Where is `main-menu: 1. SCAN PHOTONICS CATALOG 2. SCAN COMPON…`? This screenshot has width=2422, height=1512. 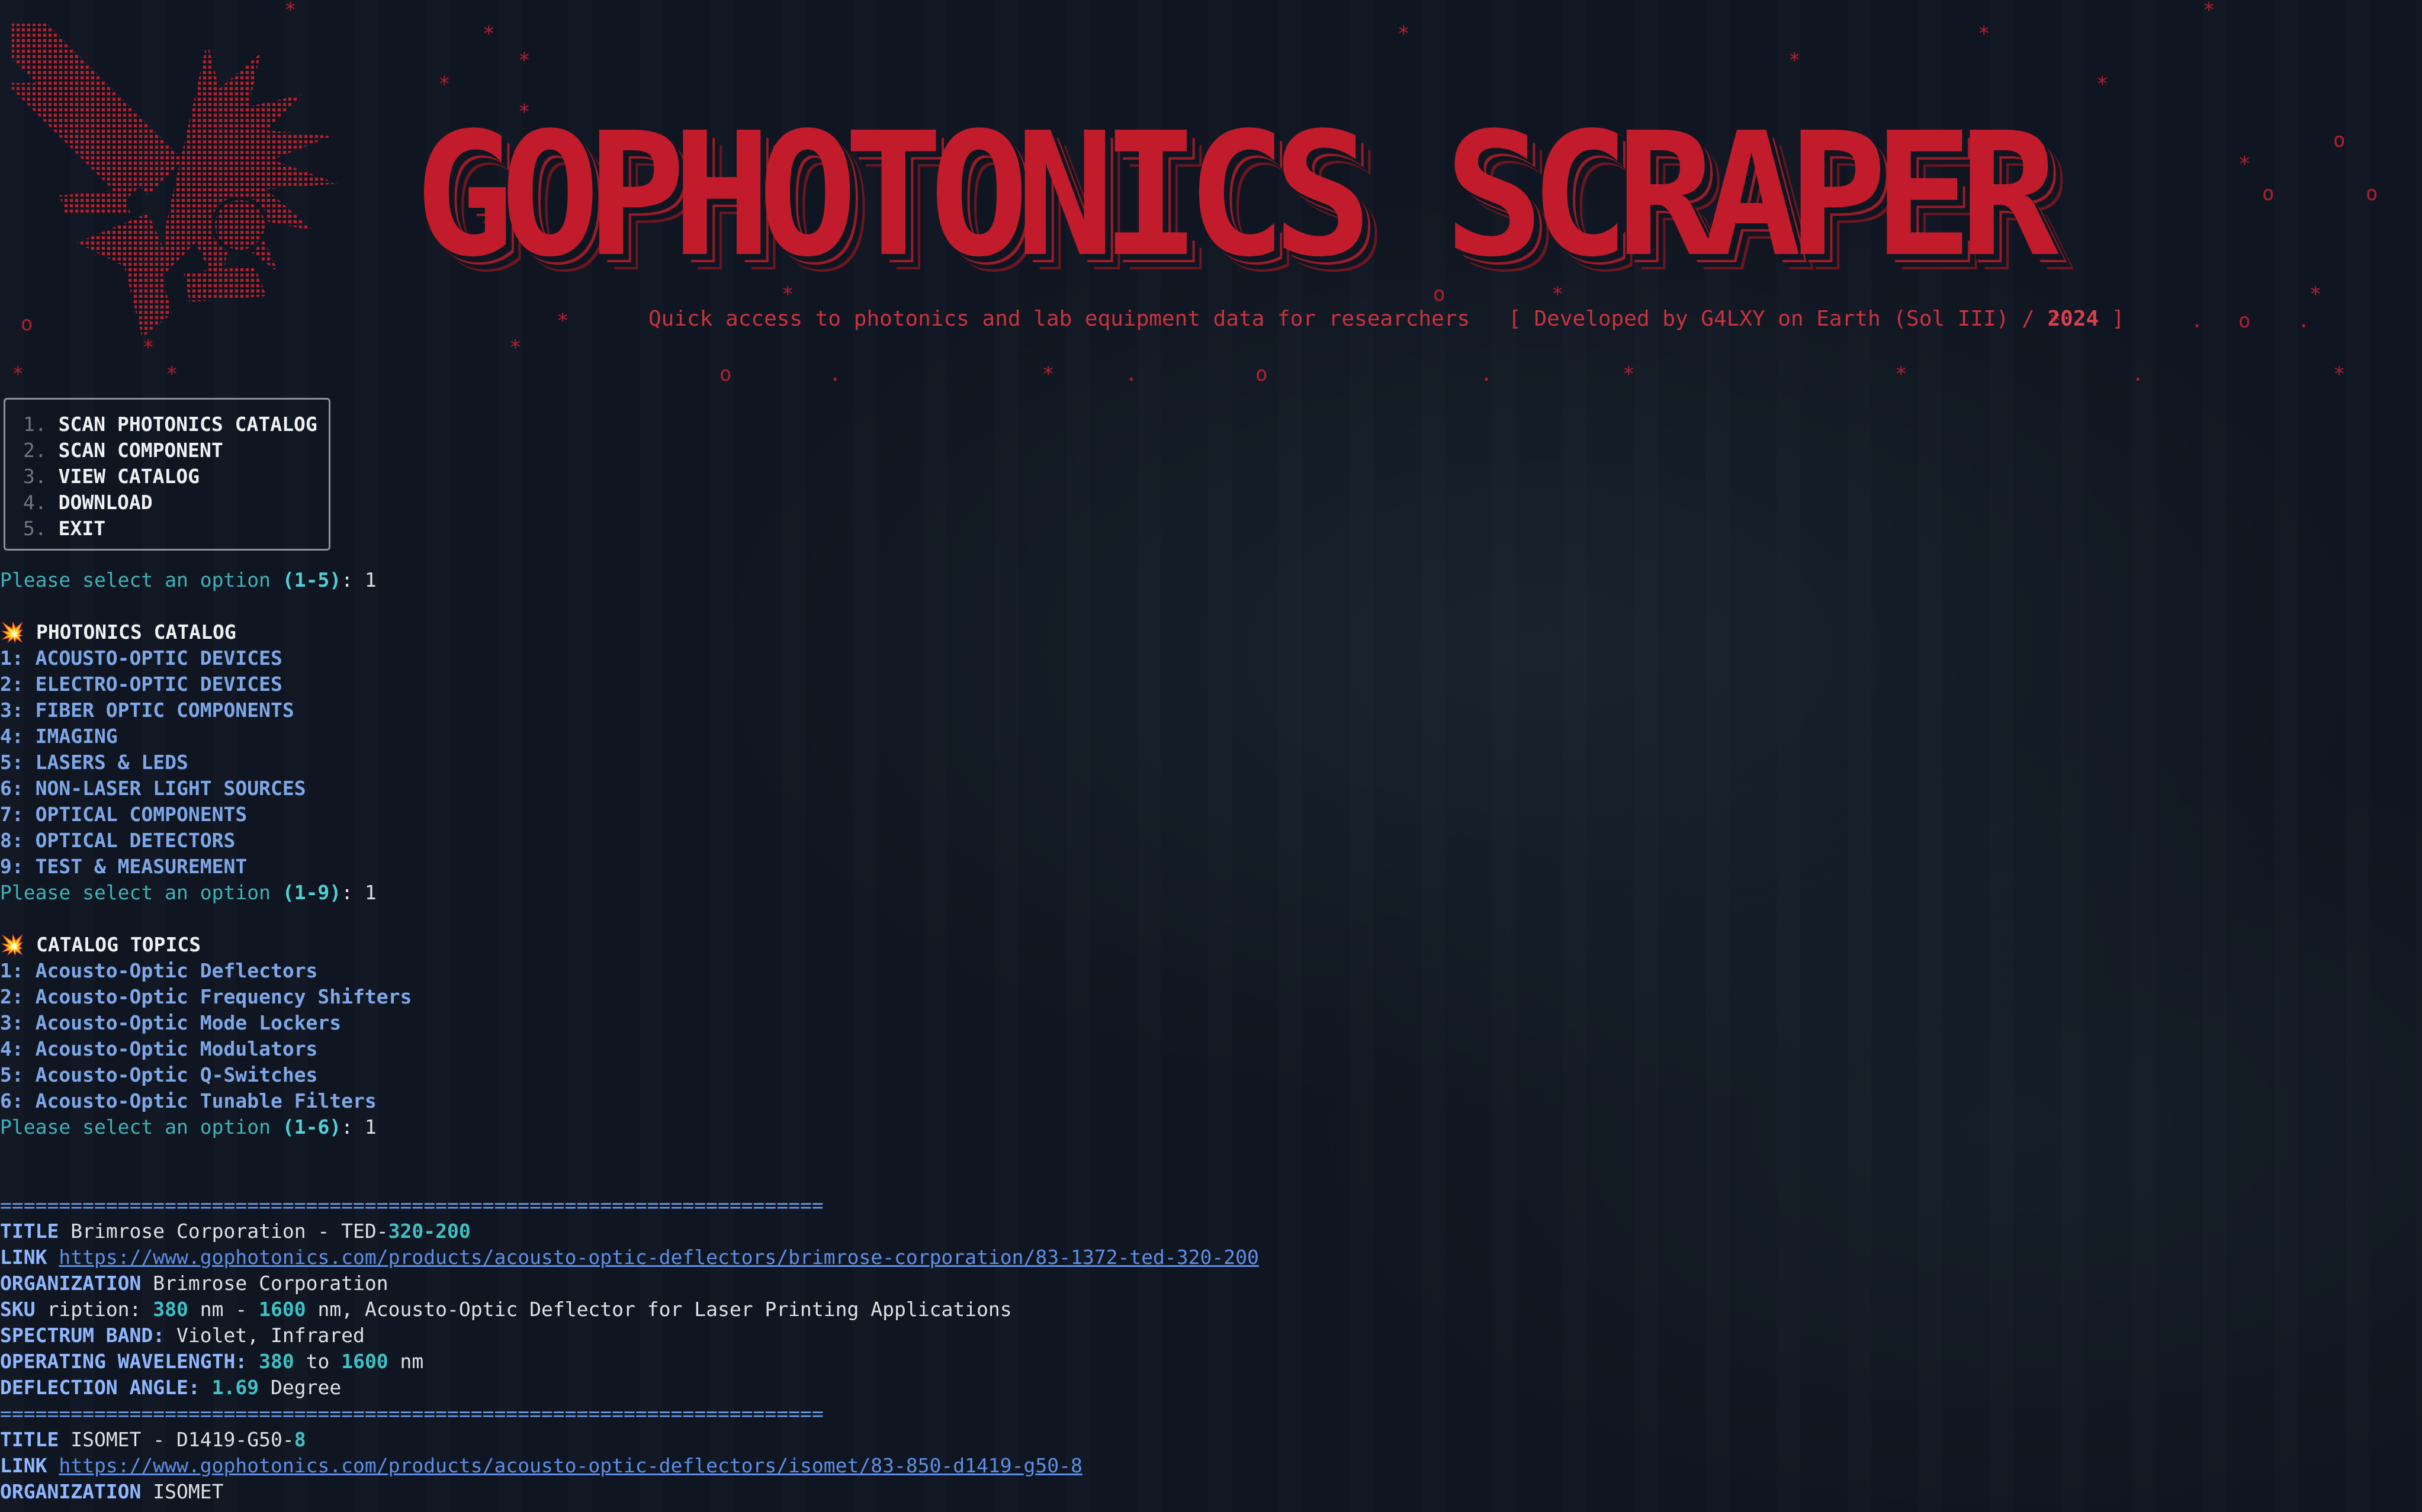 main-menu: 1. SCAN PHOTONICS CATALOG 2. SCAN COMPON… is located at coordinates (167, 474).